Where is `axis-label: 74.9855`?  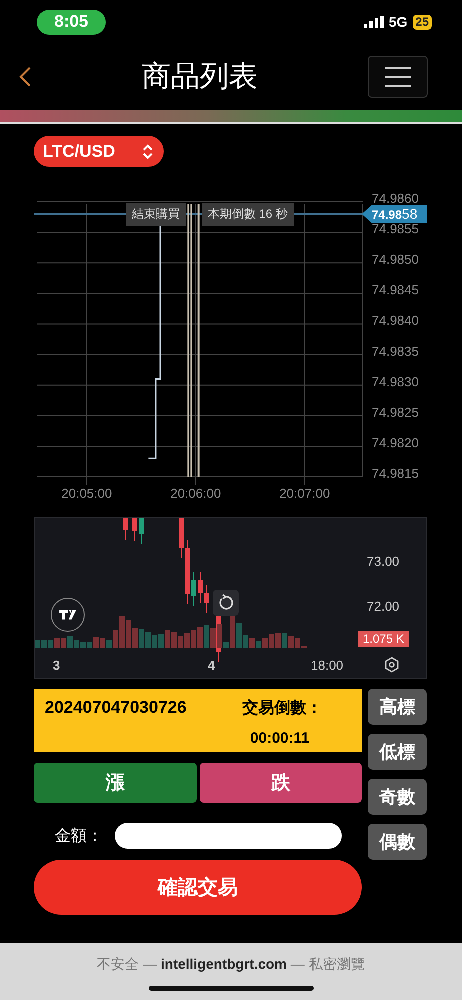 axis-label: 74.9855 is located at coordinates (395, 229).